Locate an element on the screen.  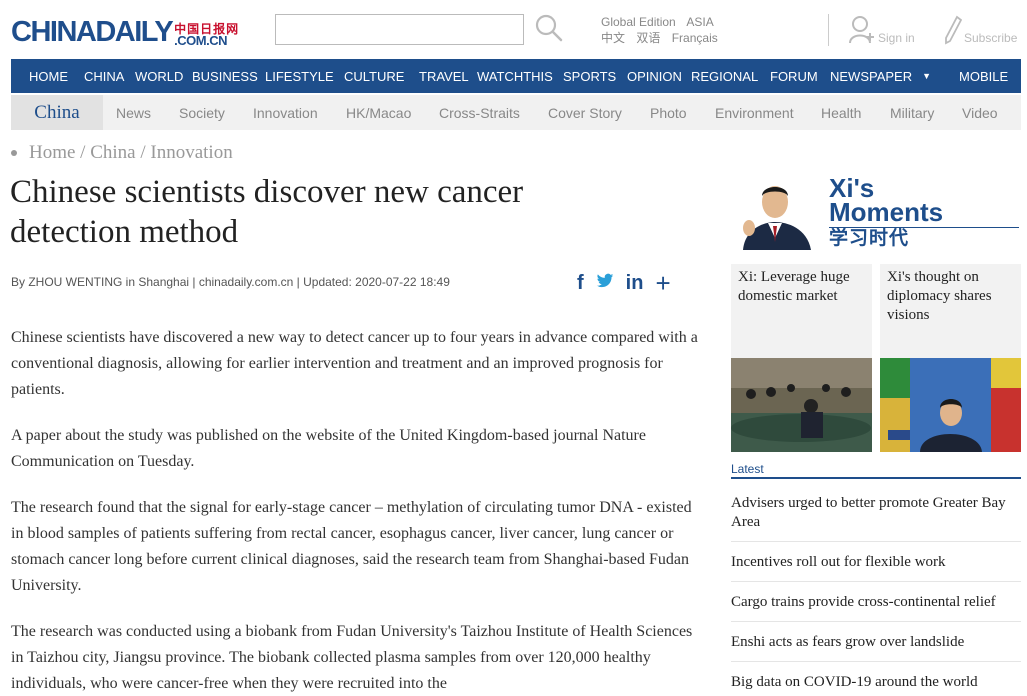
subnav-innovation: Innovation is located at coordinates (285, 113).